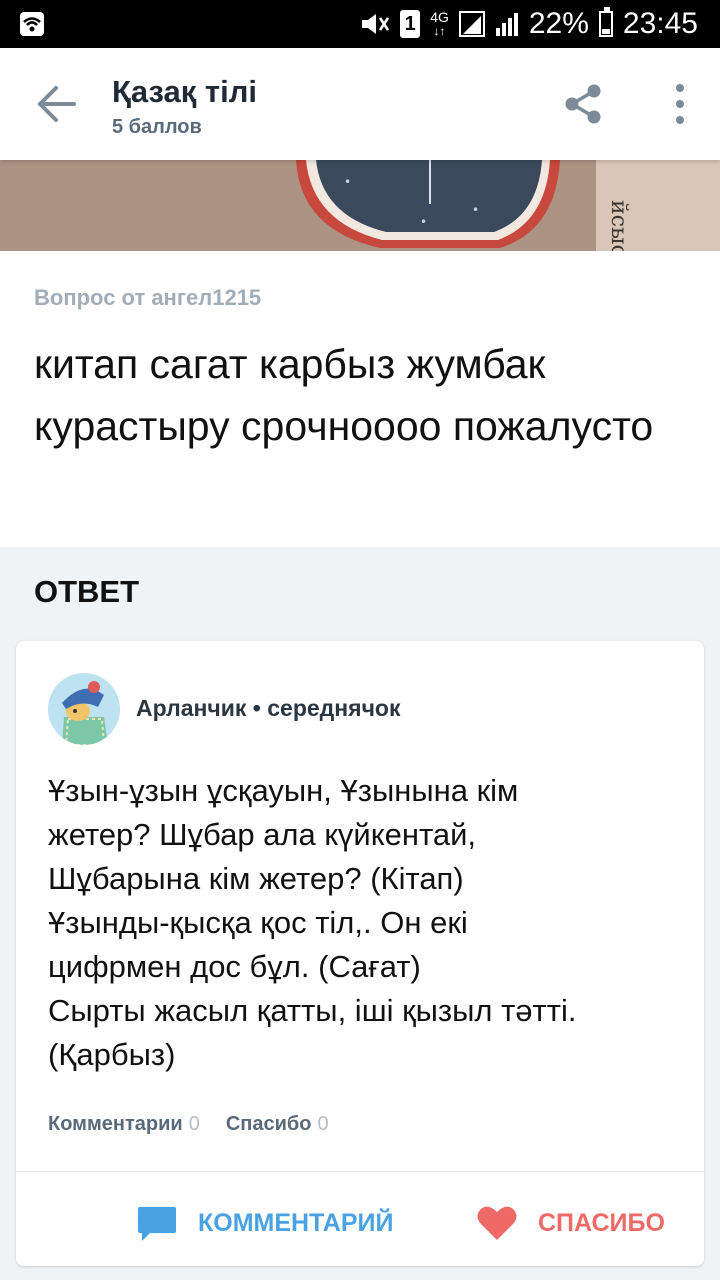 The height and width of the screenshot is (1280, 720). I want to click on back-arrow-icon, so click(56, 104).